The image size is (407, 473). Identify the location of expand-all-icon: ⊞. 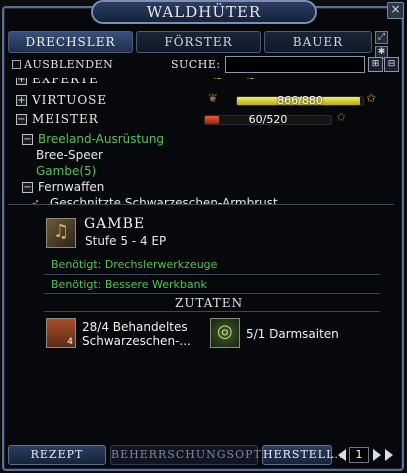
(375, 64).